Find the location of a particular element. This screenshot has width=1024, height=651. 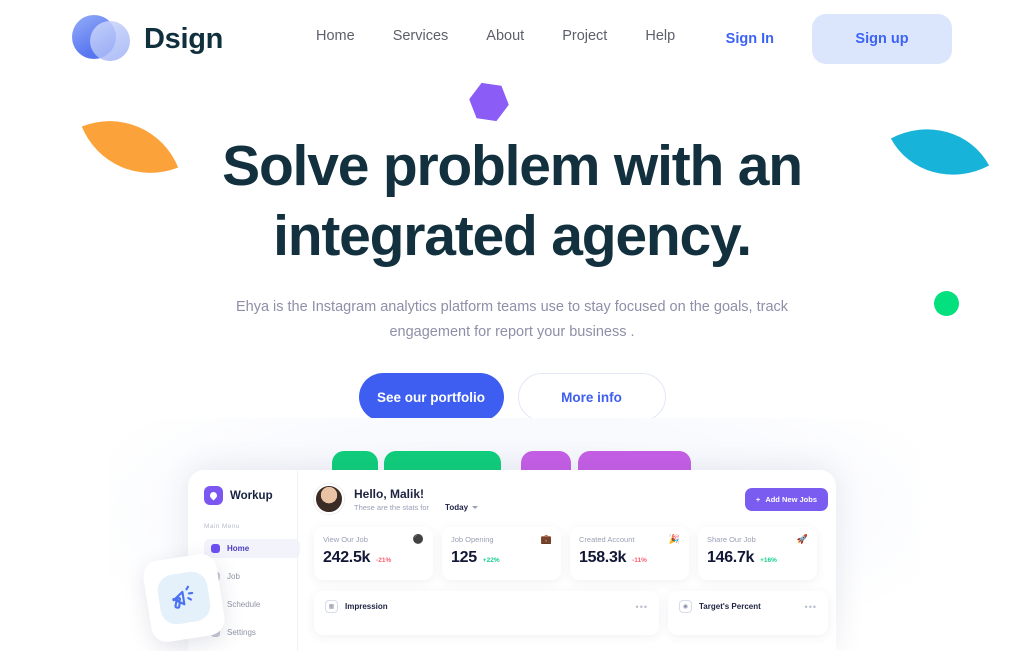

stat-title: Share Our Job is located at coordinates (731, 539).